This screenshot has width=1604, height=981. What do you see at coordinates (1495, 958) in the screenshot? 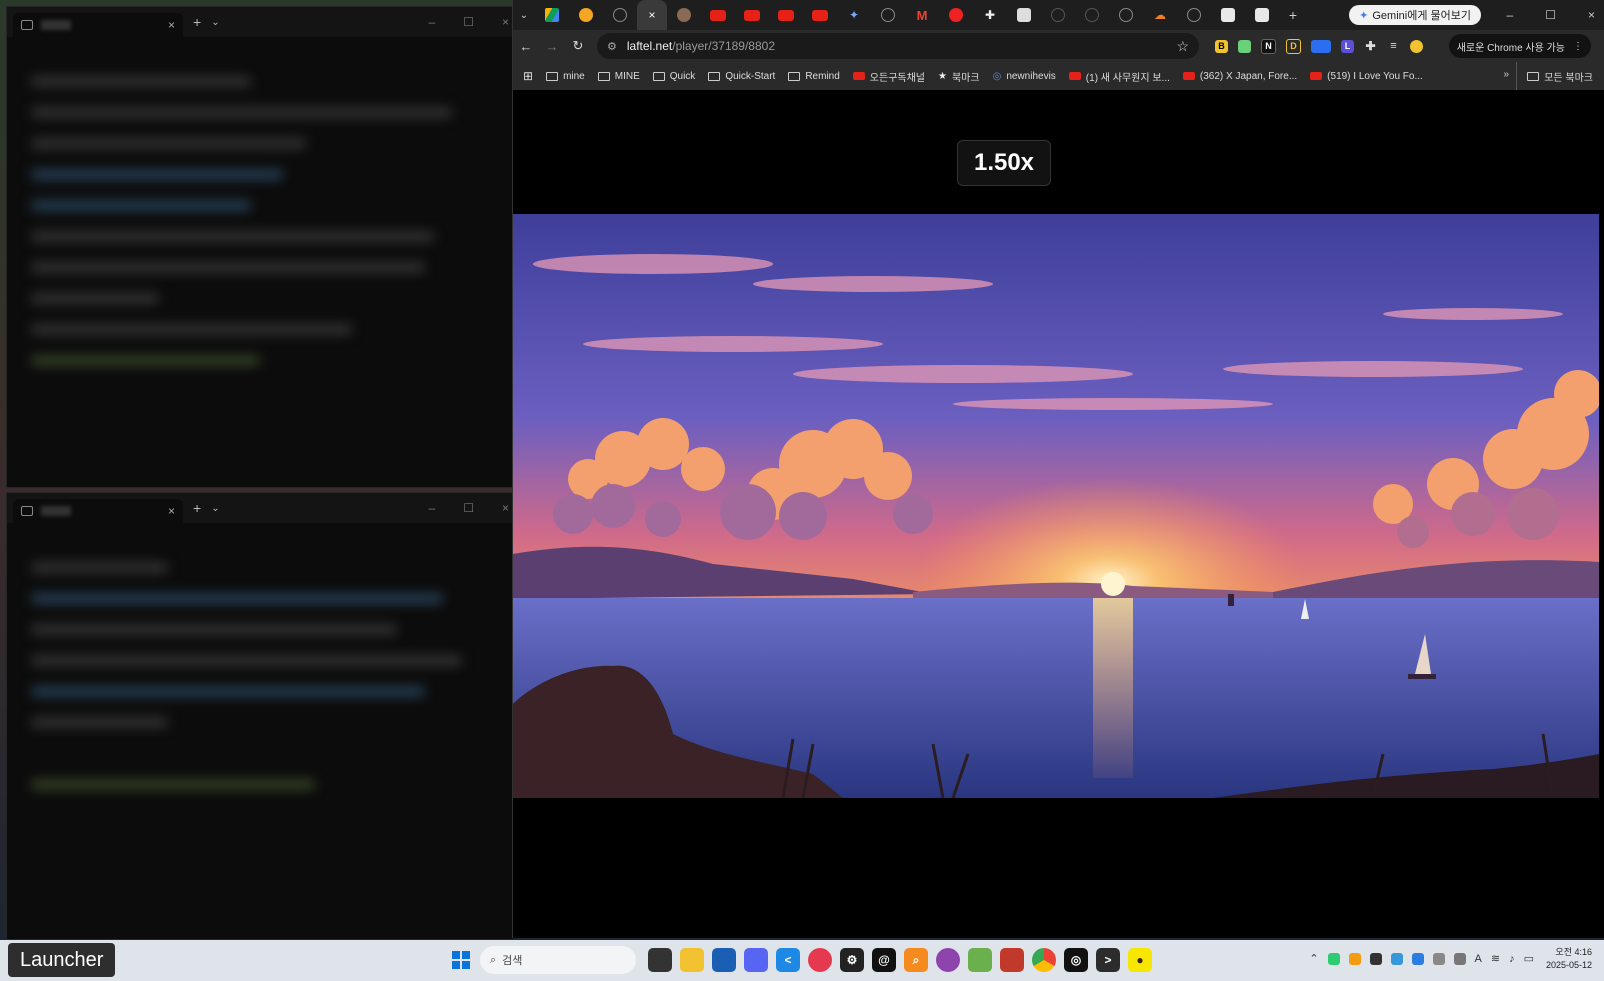
I see `wifi-icon: ≋` at bounding box center [1495, 958].